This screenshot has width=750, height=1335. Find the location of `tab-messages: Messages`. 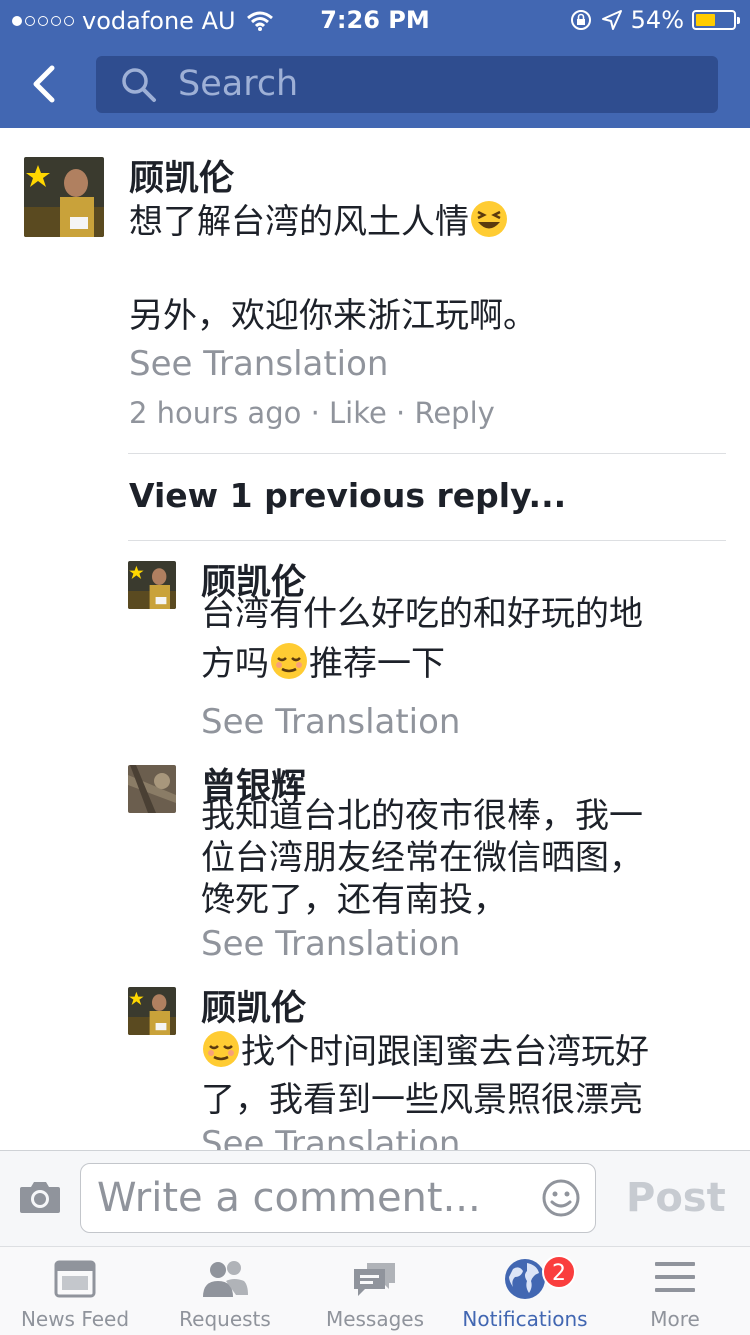

tab-messages: Messages is located at coordinates (375, 1291).